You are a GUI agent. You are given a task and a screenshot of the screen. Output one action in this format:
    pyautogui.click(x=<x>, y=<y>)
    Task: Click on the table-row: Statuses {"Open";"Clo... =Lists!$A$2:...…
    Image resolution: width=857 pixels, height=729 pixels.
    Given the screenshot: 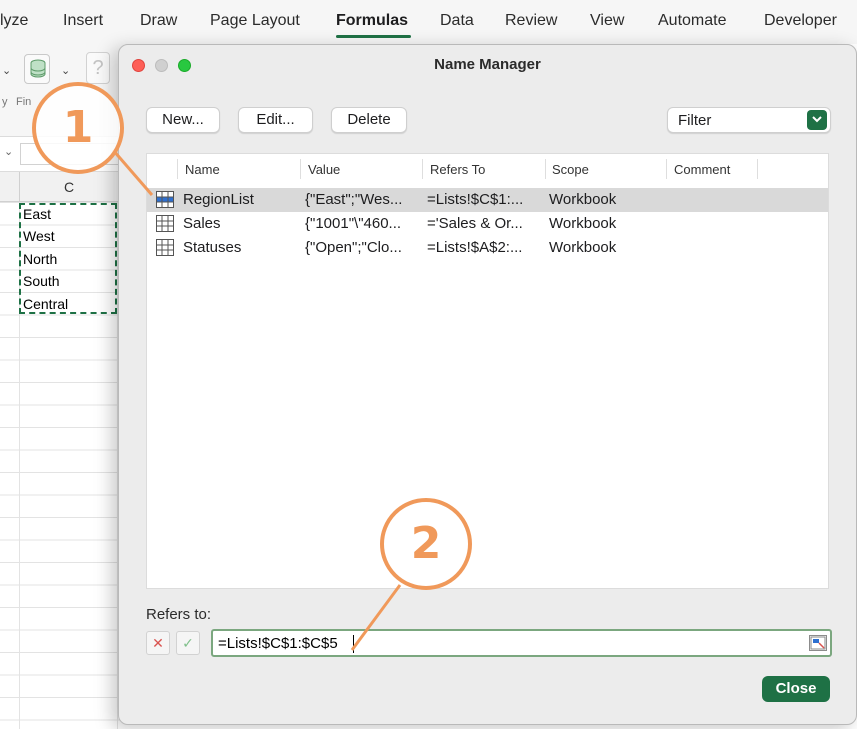 What is the action you would take?
    pyautogui.click(x=487, y=248)
    